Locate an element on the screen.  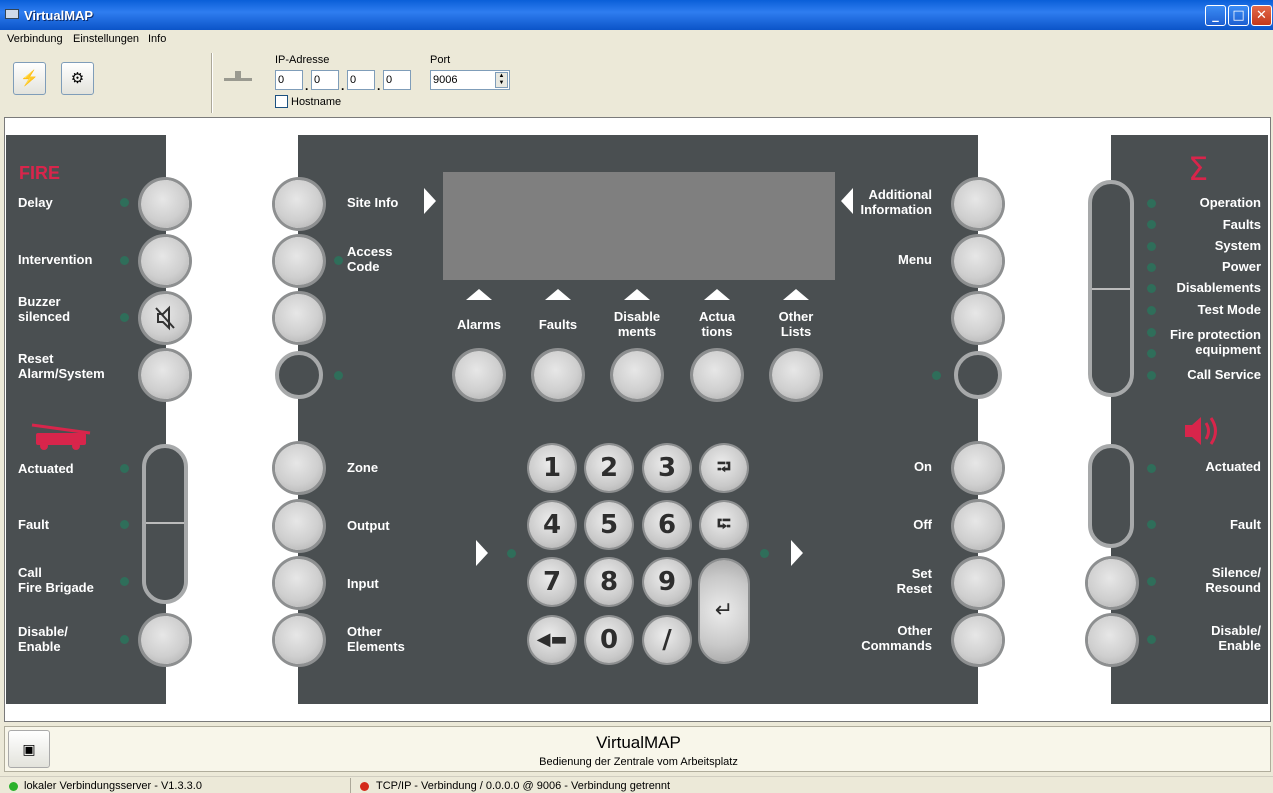
output-button is located at coordinates (299, 526).